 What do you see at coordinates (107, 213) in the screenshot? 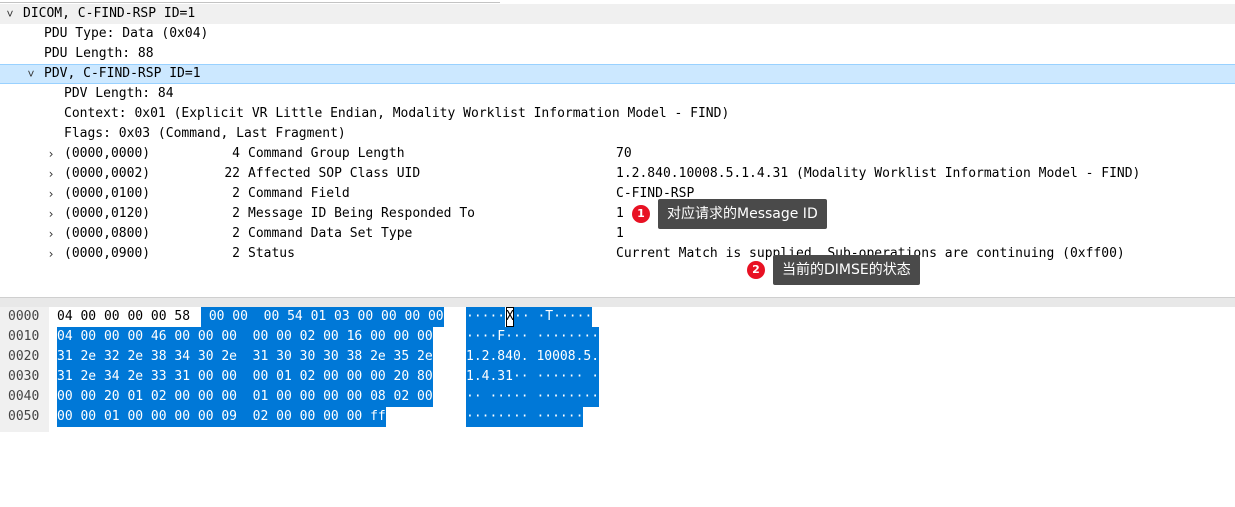
I see `element-tag: (0000,0120)` at bounding box center [107, 213].